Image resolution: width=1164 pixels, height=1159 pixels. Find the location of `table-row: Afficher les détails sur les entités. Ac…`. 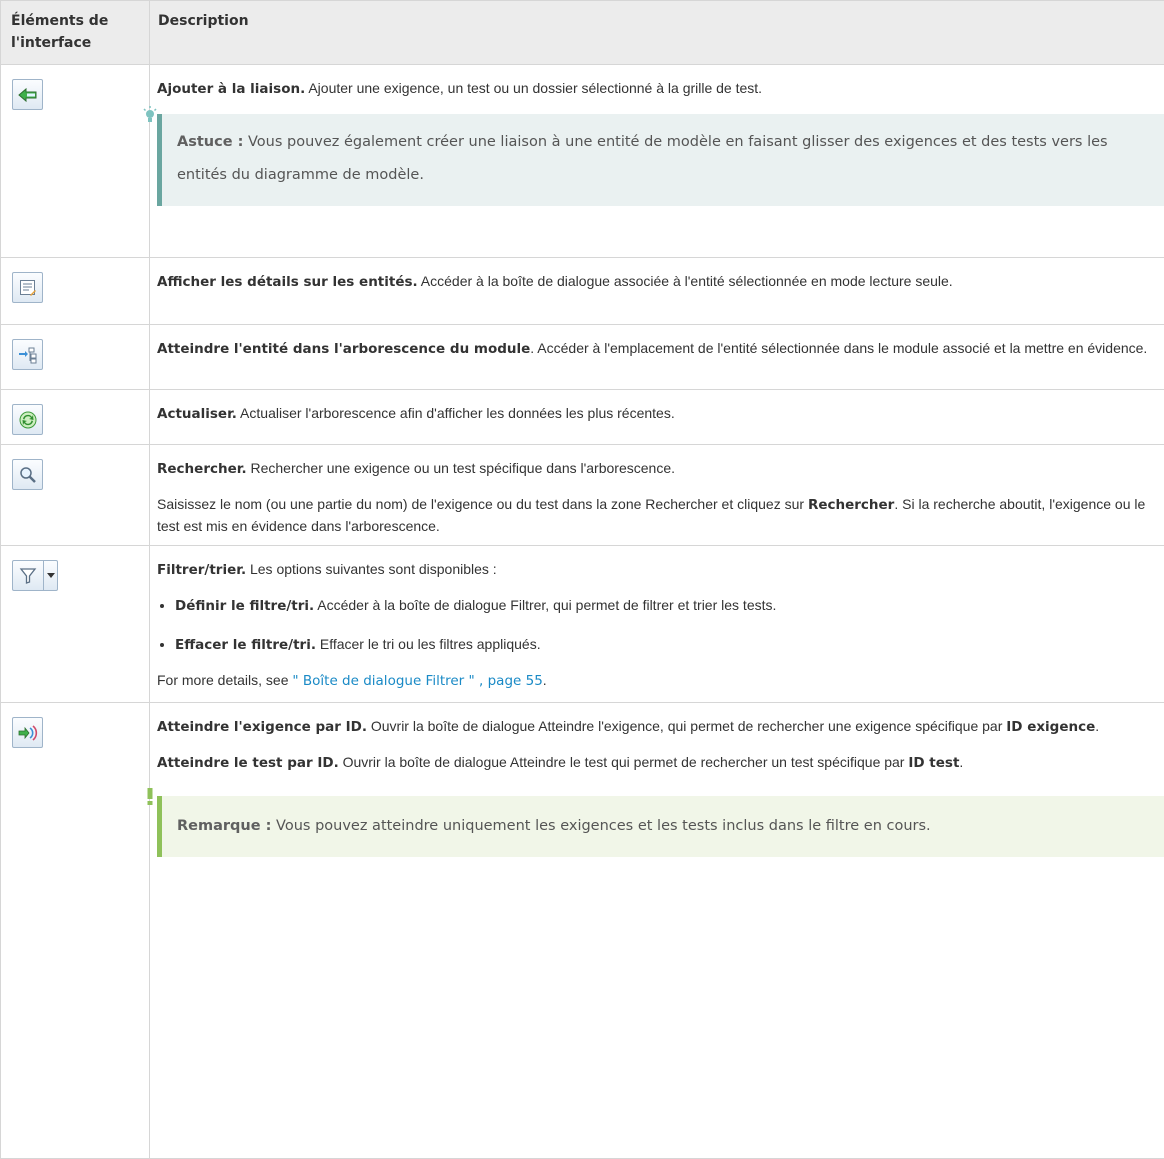

table-row: Afficher les détails sur les entités. Ac… is located at coordinates (582, 291).